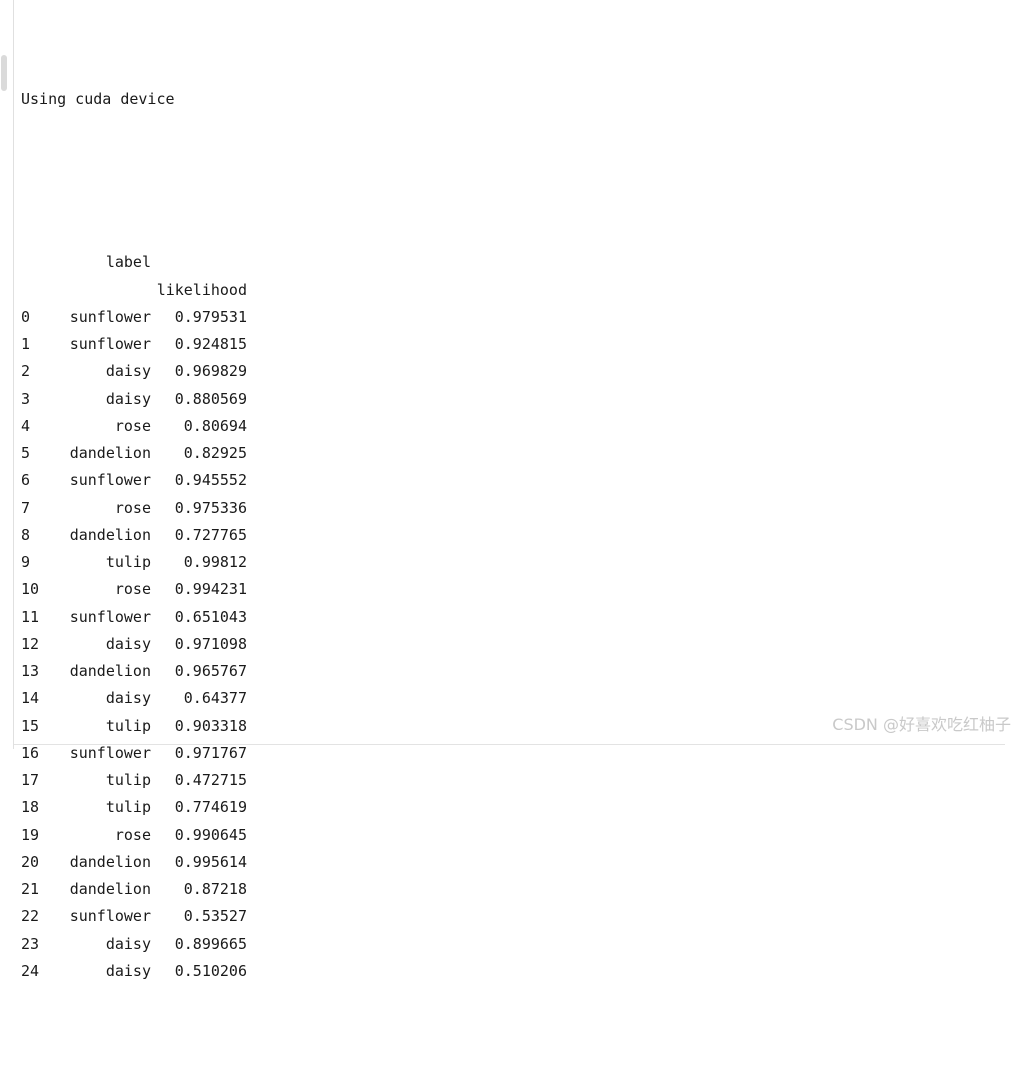 The width and height of the screenshot is (1035, 1067). Describe the element at coordinates (210, 807) in the screenshot. I see `row-likelihood: 0.774619` at that location.